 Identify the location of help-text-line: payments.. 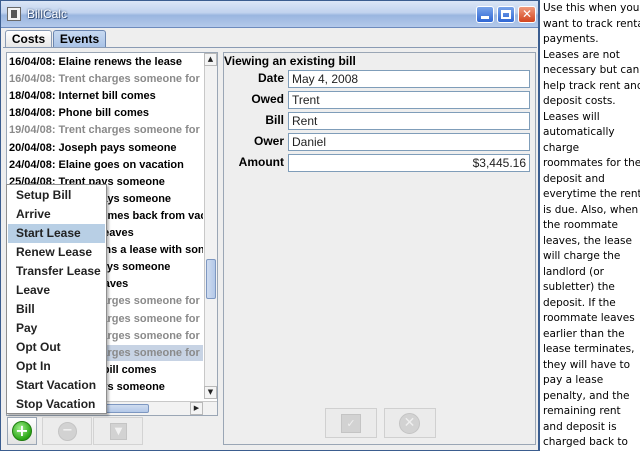
(571, 39).